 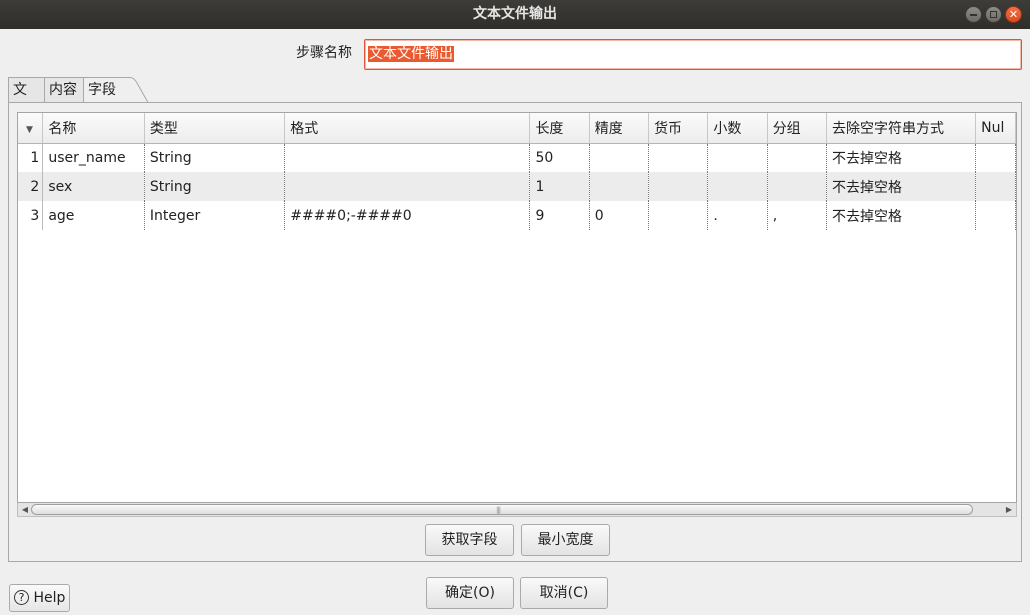 I want to click on sort-column-header: ▼, so click(x=31, y=128).